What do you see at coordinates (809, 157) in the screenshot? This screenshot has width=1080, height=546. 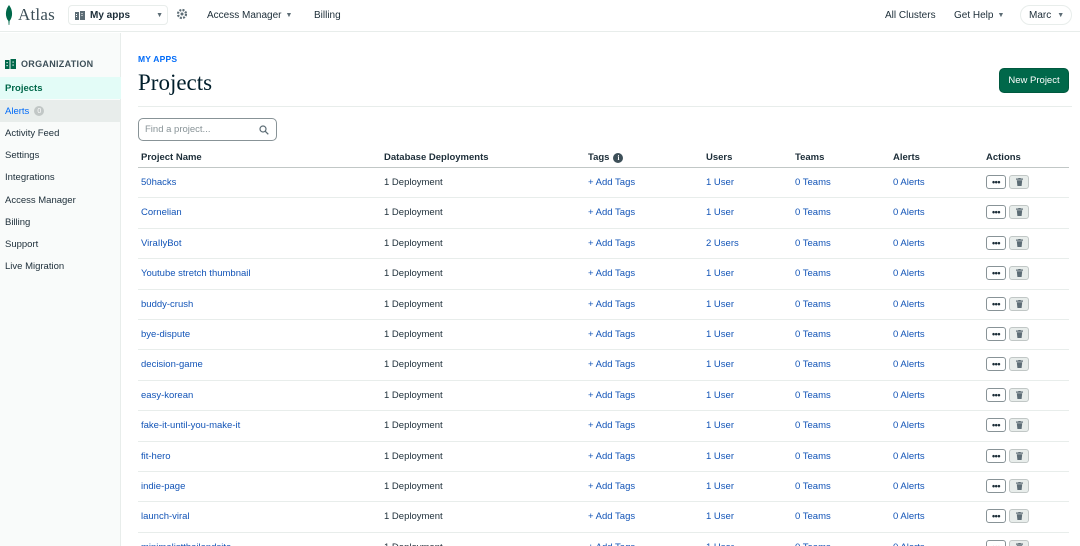 I see `column-header-teams: Teams` at bounding box center [809, 157].